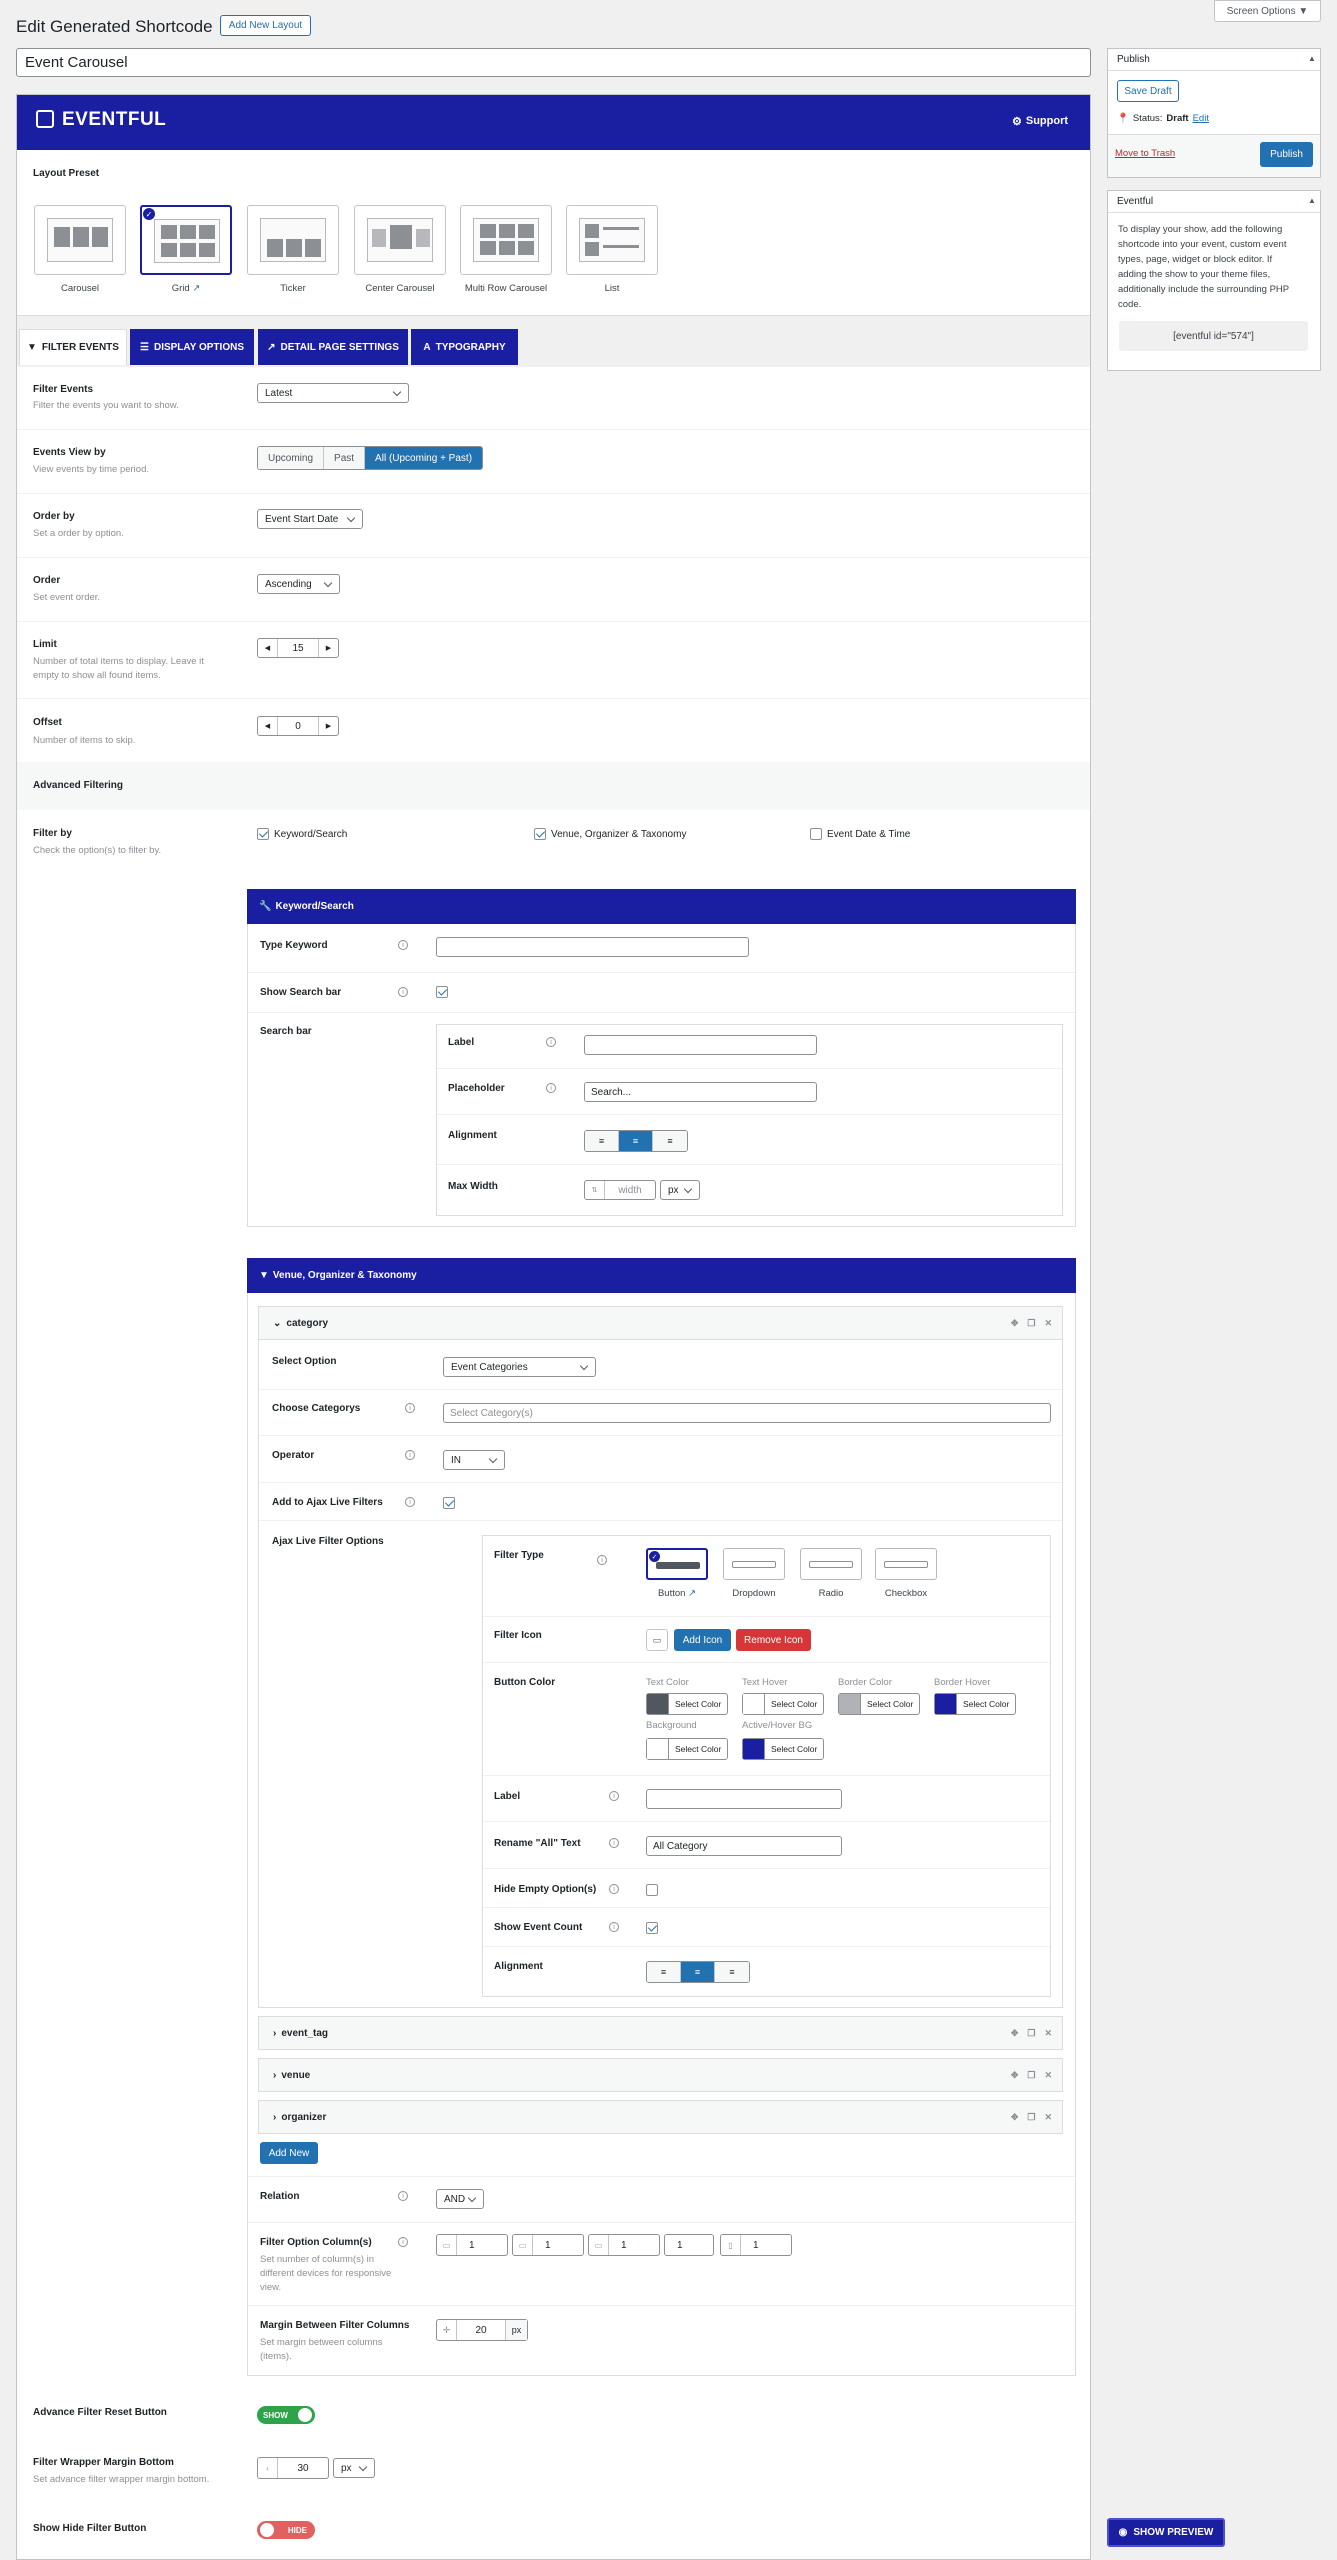  What do you see at coordinates (298, 648) in the screenshot?
I see `limit-input: 15` at bounding box center [298, 648].